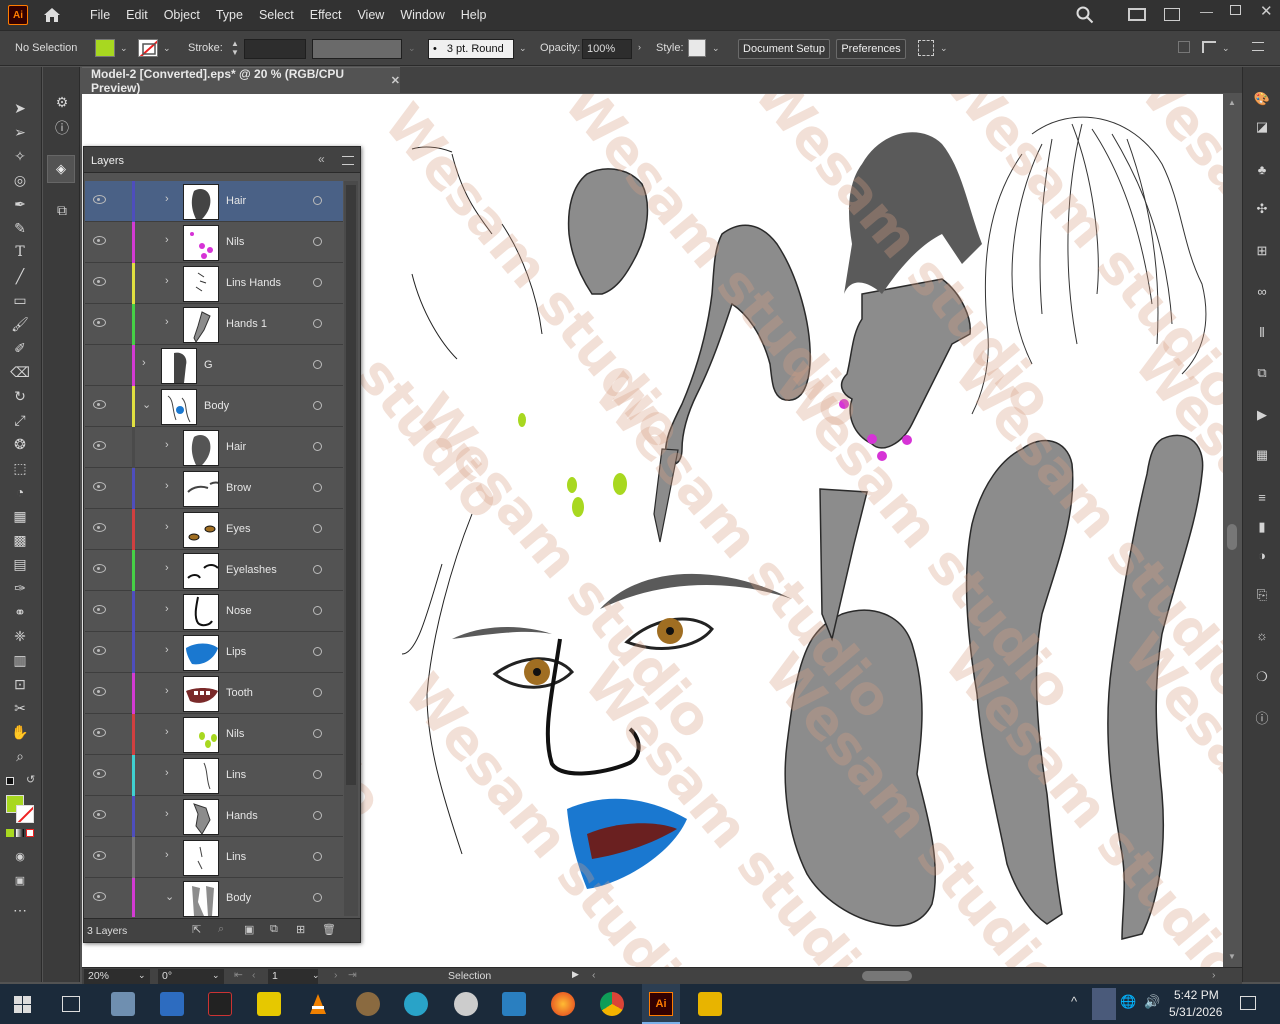 The height and width of the screenshot is (1024, 1280). What do you see at coordinates (1196, 995) in the screenshot?
I see `clock-time: 5:42 PM` at bounding box center [1196, 995].